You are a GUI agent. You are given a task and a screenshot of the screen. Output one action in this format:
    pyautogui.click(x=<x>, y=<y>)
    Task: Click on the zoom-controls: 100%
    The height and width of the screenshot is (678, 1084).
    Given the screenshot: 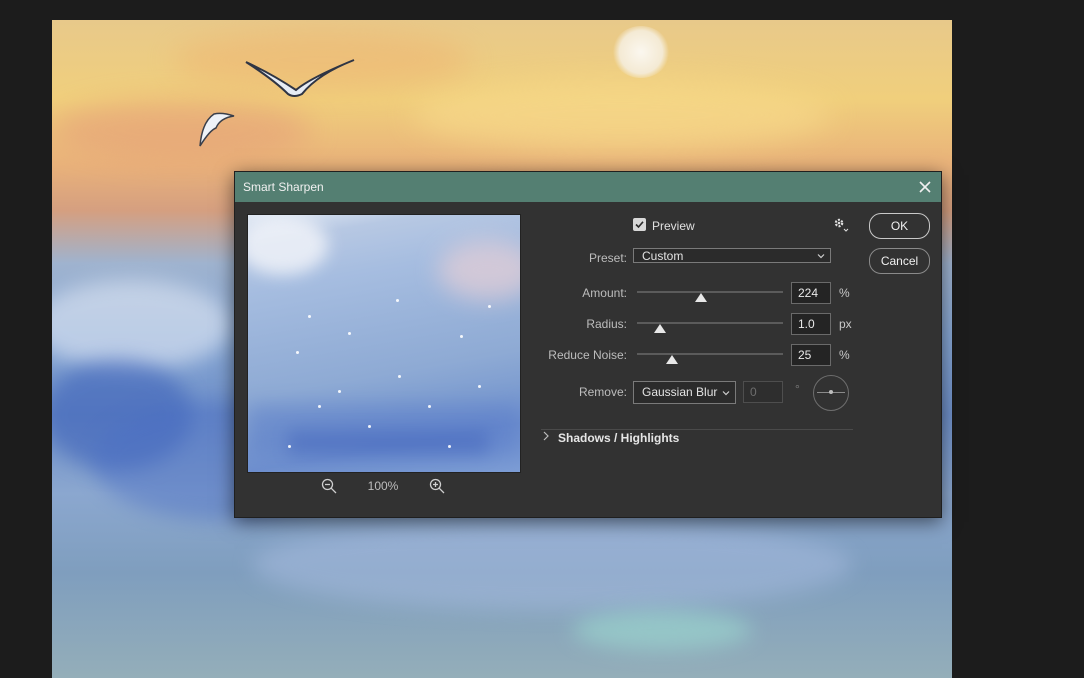 What is the action you would take?
    pyautogui.click(x=383, y=487)
    